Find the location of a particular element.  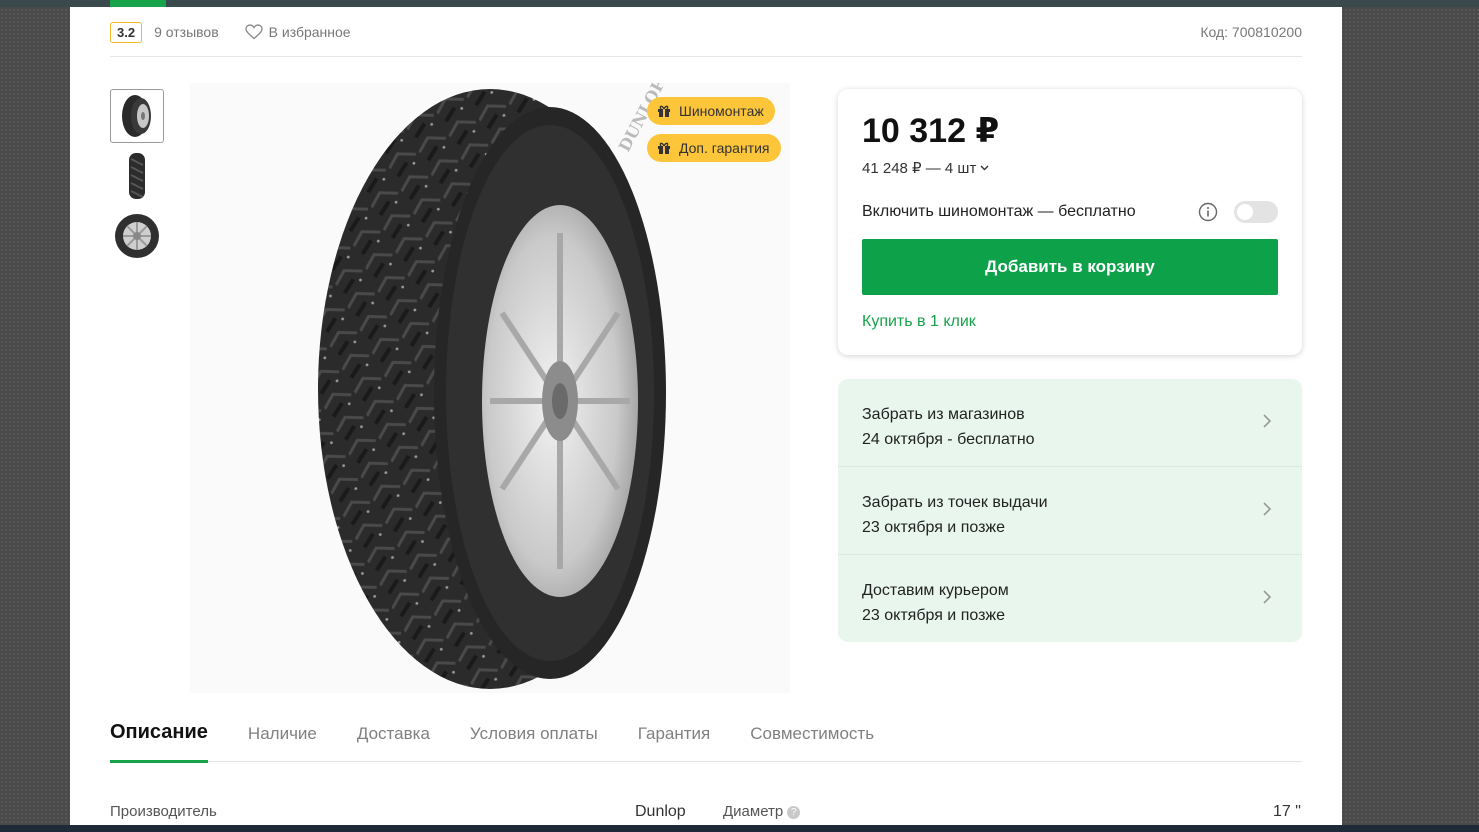

service-badges: Шиномонтаж Доп. гарантия is located at coordinates (714, 129).